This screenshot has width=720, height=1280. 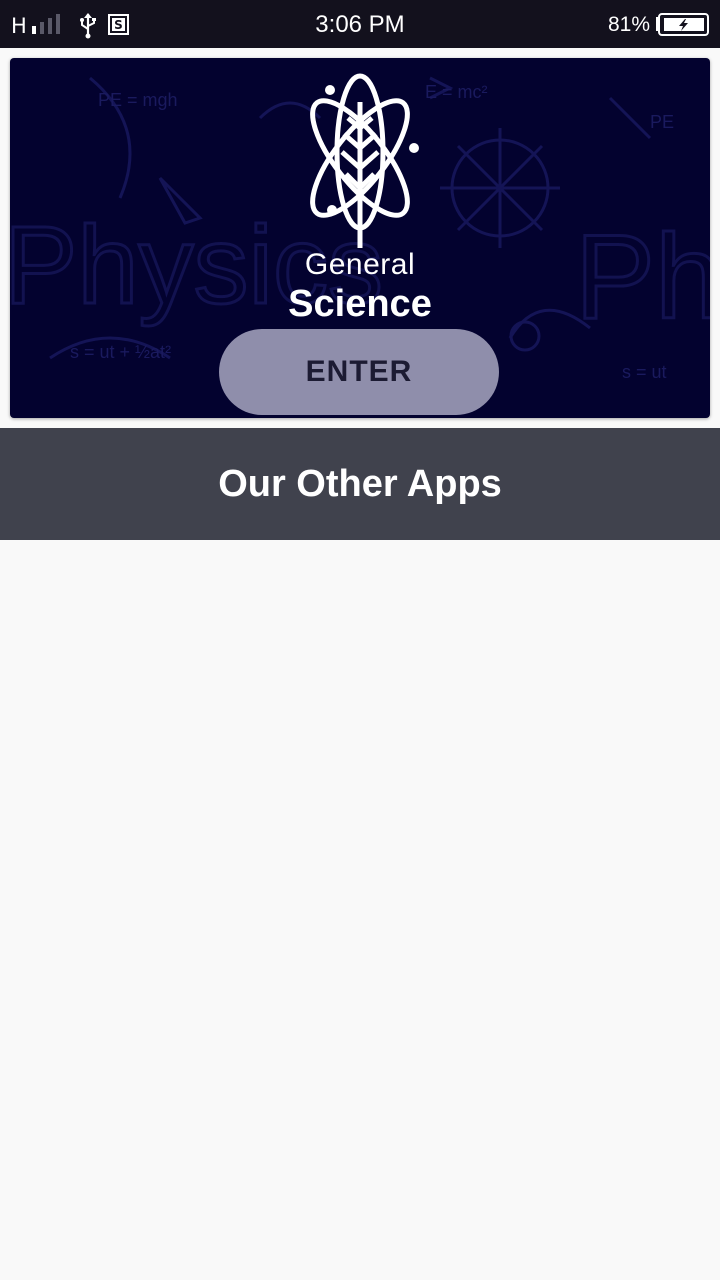 I want to click on svg-text: PE = mgh, so click(x=138, y=100).